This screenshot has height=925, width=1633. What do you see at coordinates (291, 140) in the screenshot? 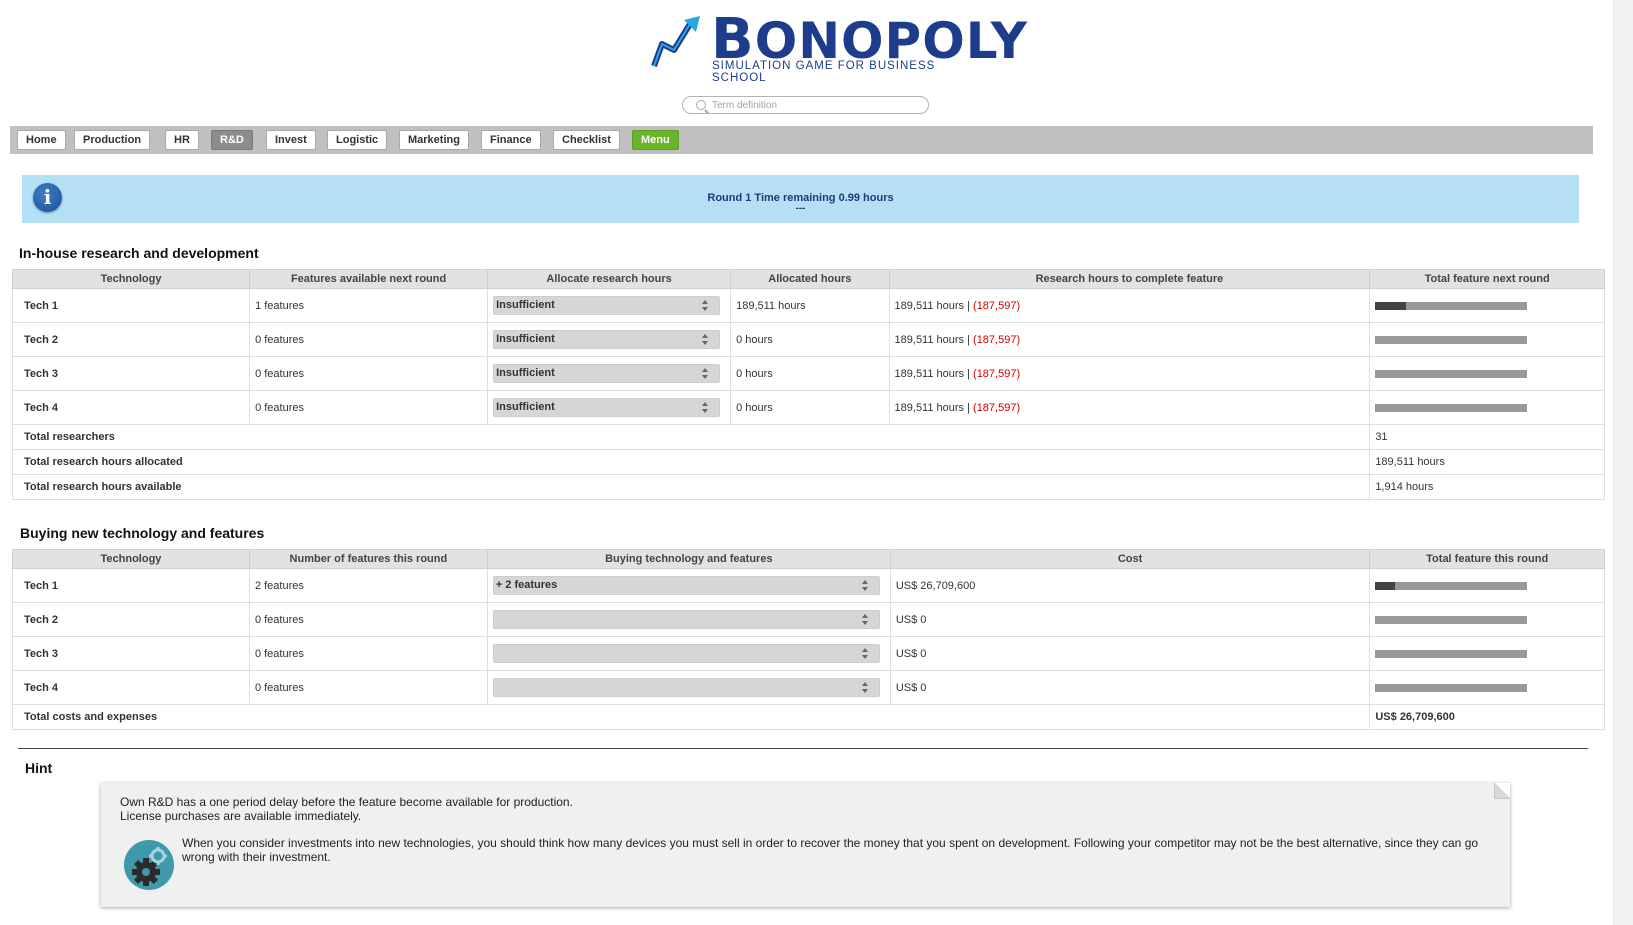
I see `nav-invest: Invest` at bounding box center [291, 140].